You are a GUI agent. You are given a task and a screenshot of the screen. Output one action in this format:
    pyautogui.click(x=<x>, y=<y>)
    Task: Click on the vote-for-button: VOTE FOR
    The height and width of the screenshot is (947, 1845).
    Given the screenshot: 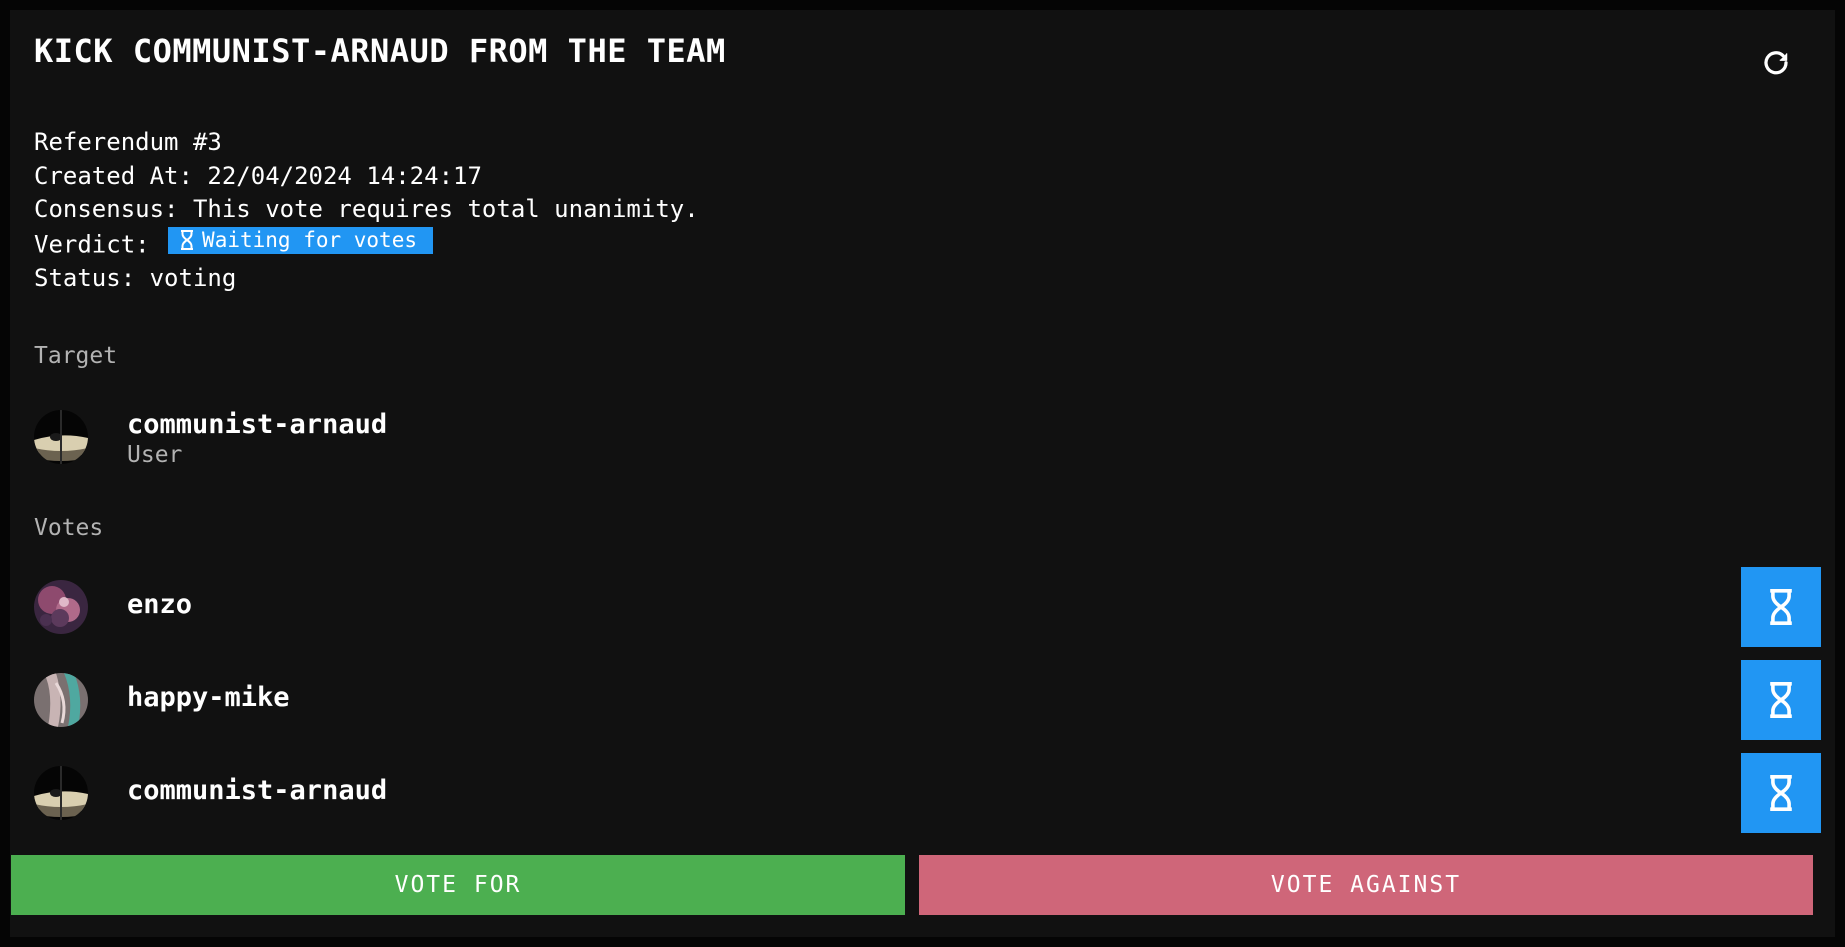 What is the action you would take?
    pyautogui.click(x=458, y=885)
    